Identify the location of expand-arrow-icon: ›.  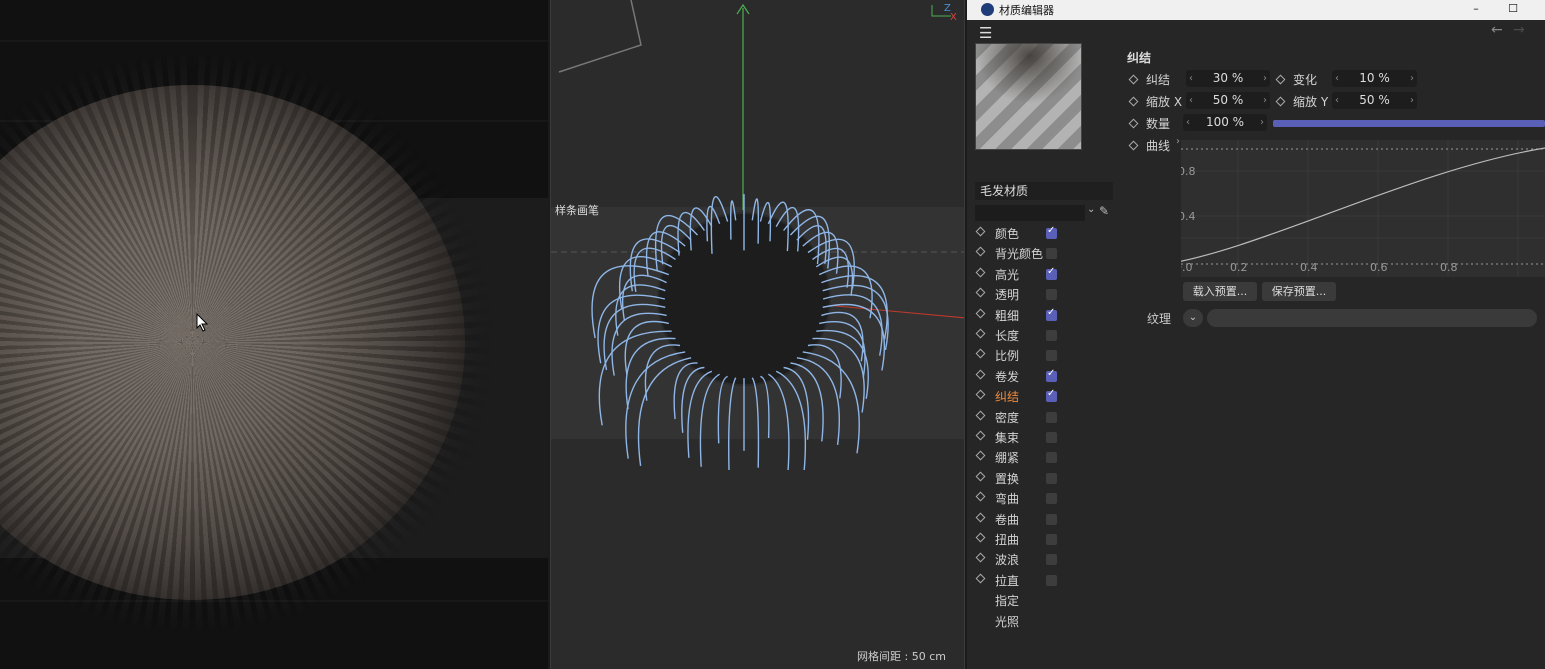
(1178, 141).